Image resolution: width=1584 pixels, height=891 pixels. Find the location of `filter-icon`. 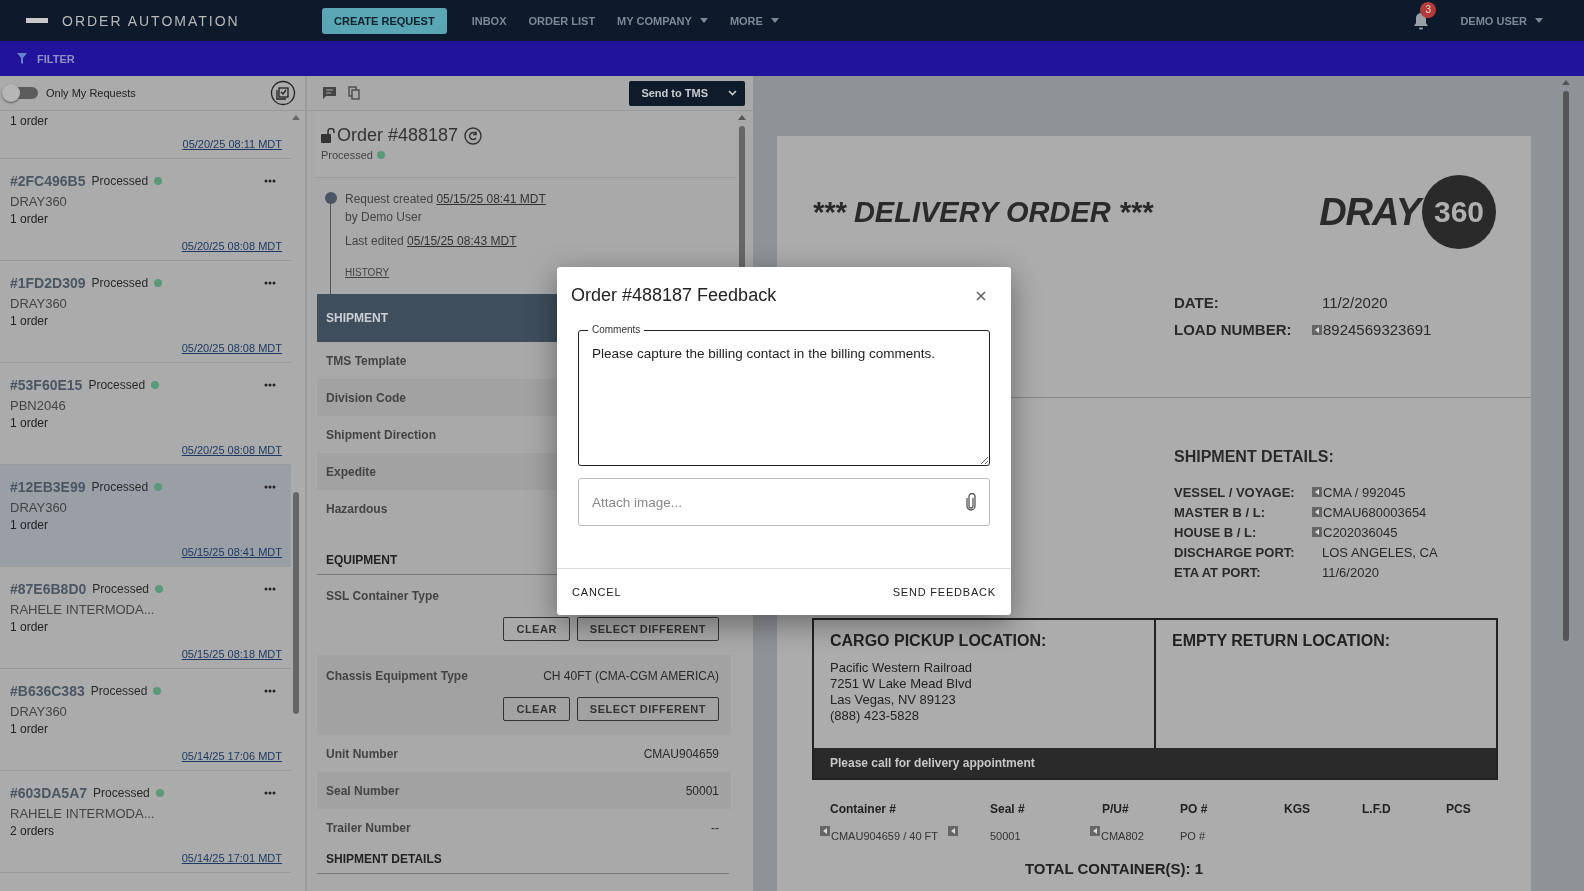

filter-icon is located at coordinates (22, 58).